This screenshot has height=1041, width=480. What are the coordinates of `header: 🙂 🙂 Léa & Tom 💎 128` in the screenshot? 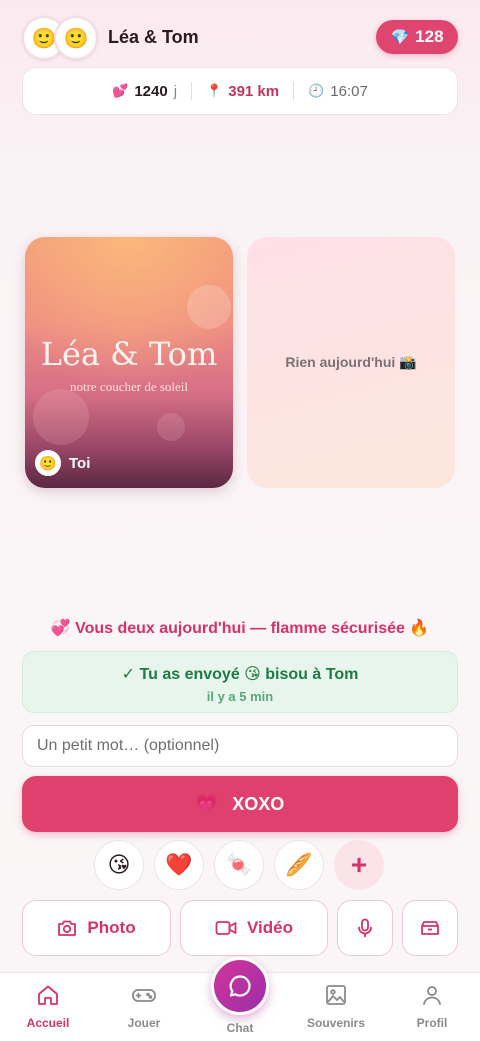 It's located at (240, 38).